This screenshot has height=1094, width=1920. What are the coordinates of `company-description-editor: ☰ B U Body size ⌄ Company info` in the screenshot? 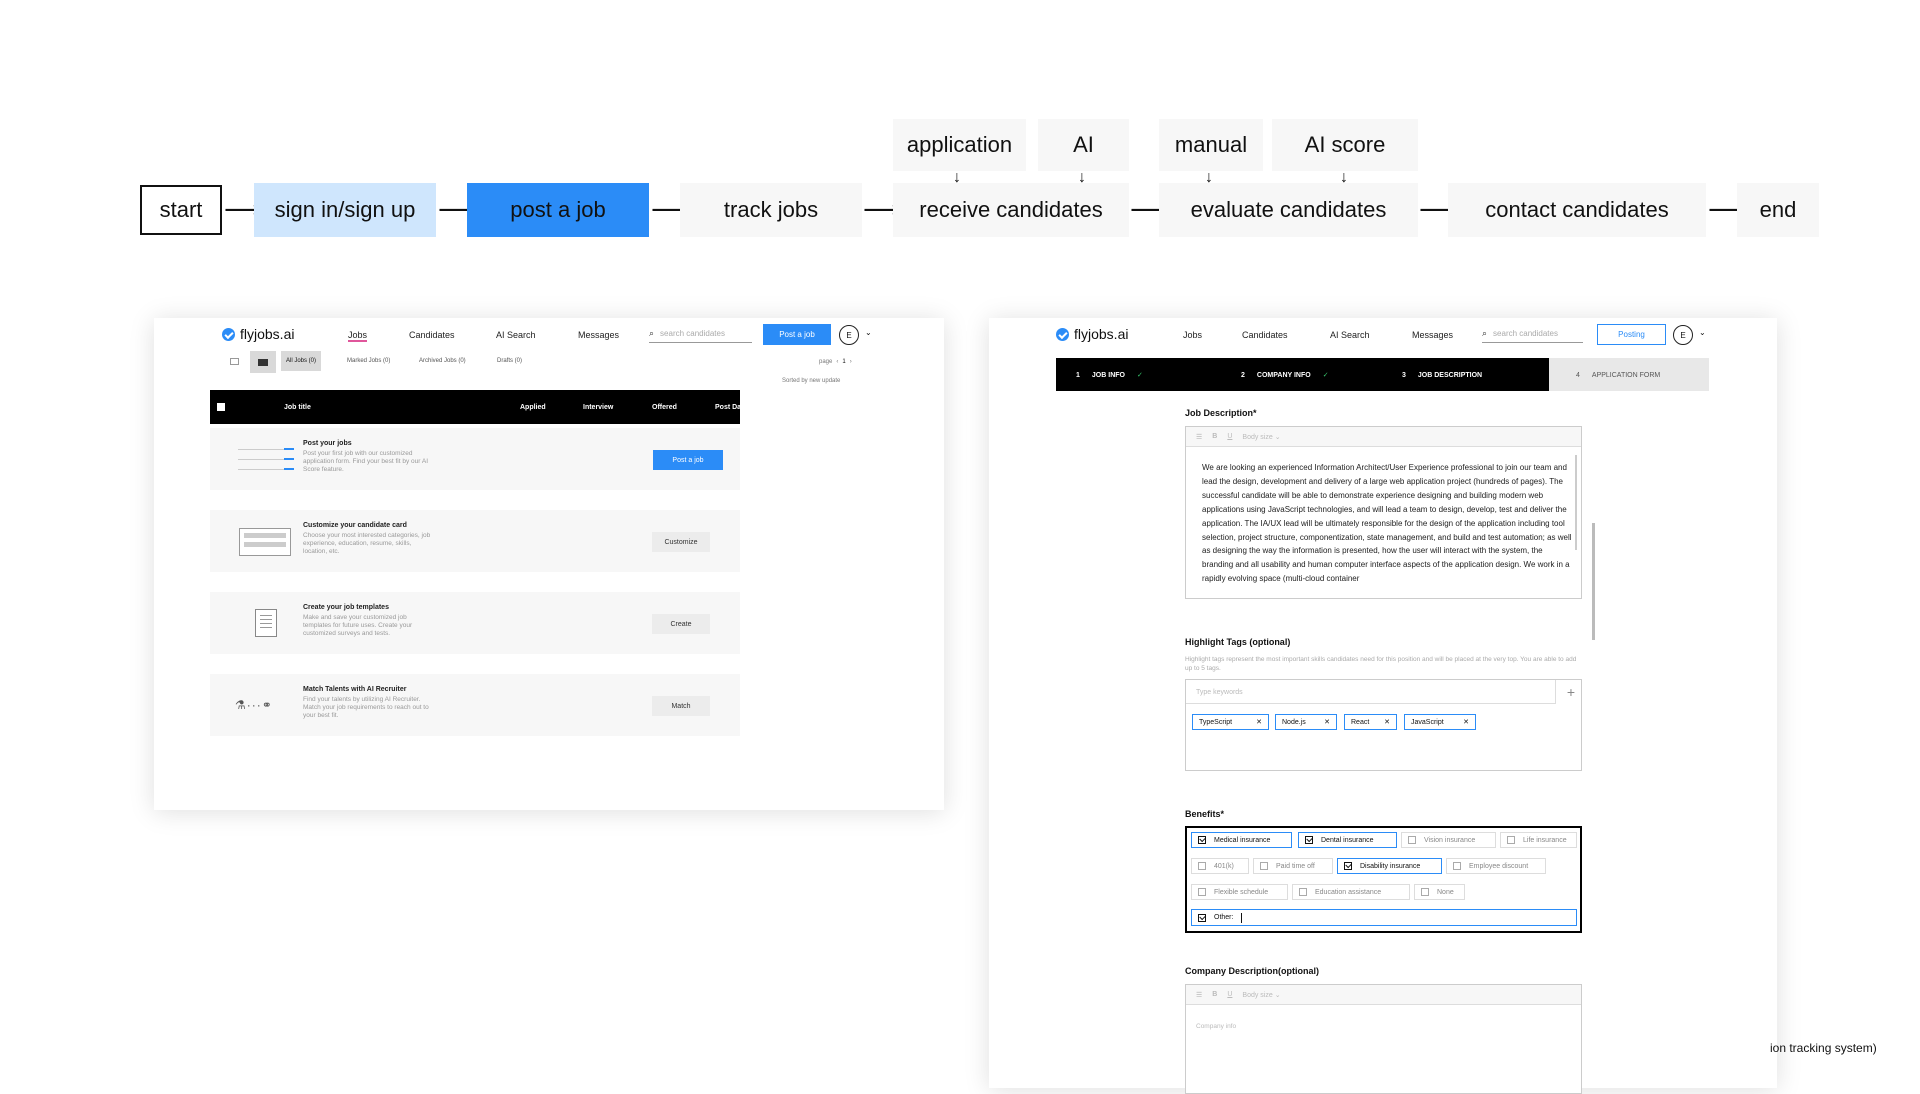 It's located at (1383, 1039).